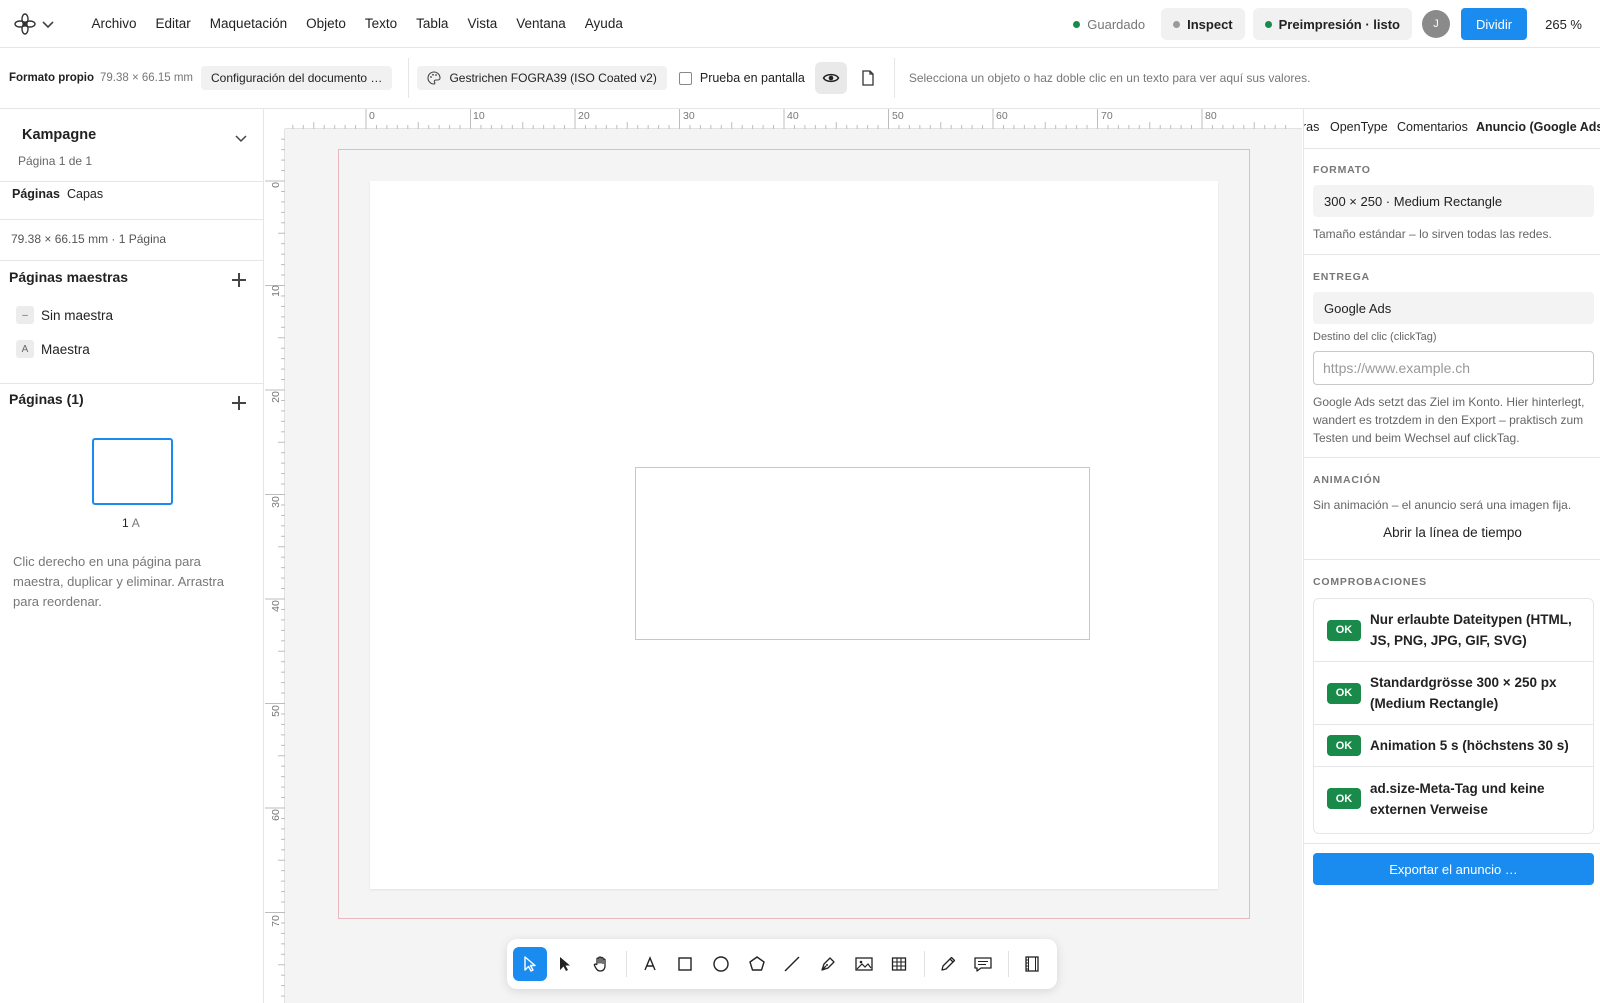  I want to click on page-view-button, so click(868, 78).